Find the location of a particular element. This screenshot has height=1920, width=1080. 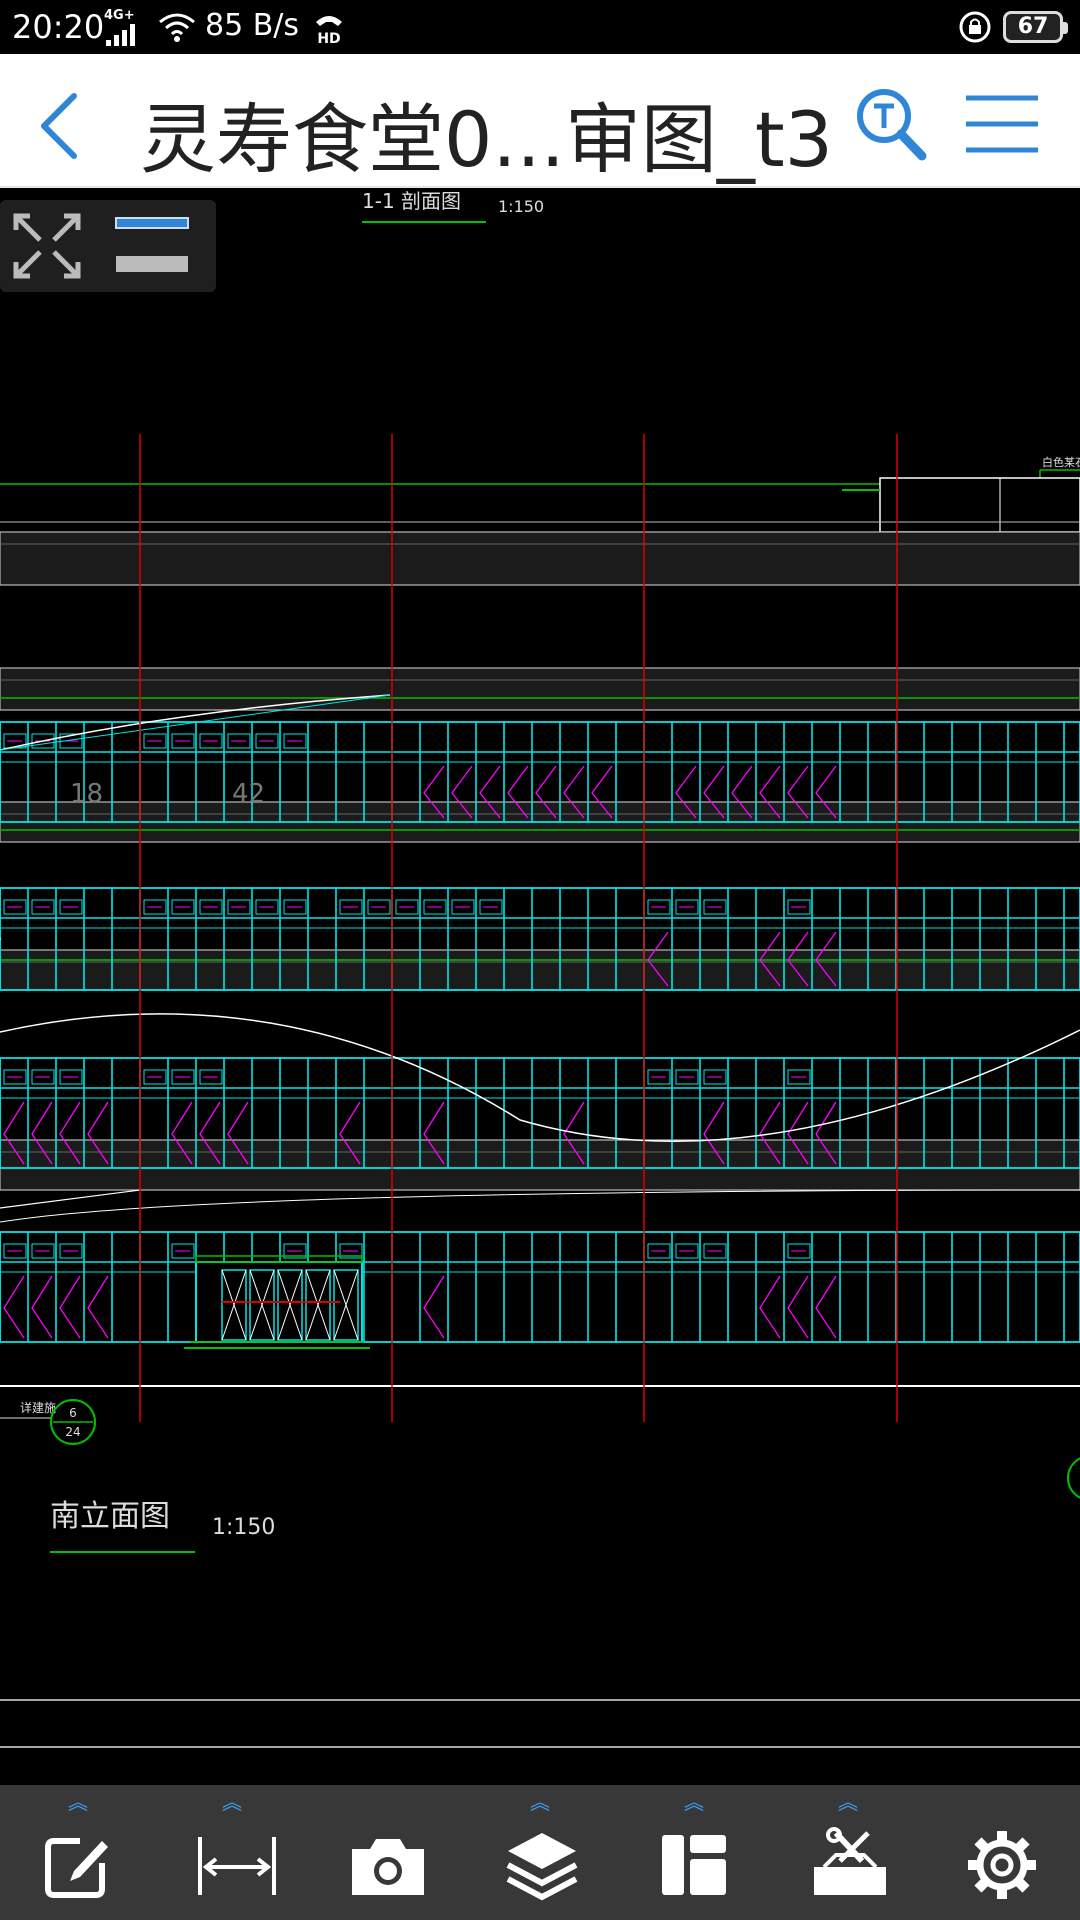

section-scale: 1:150 is located at coordinates (521, 206).